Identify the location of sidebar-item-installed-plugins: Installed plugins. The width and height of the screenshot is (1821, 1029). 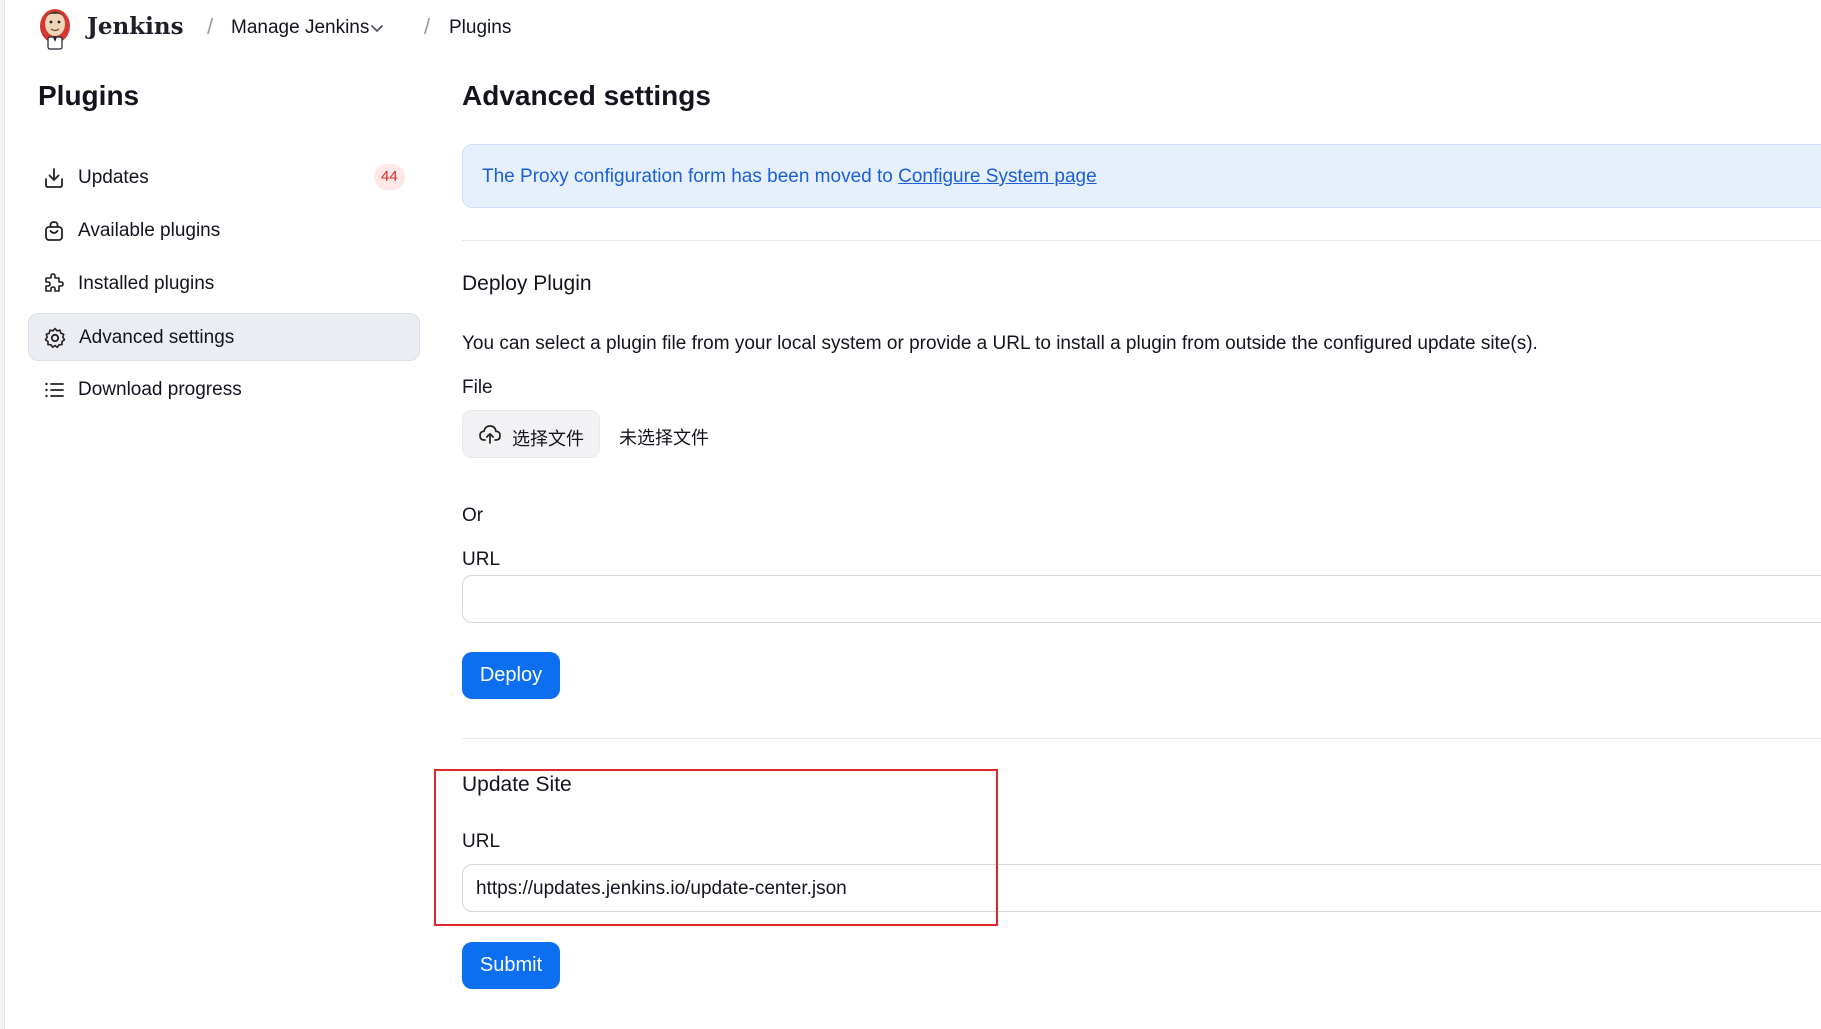
(224, 284).